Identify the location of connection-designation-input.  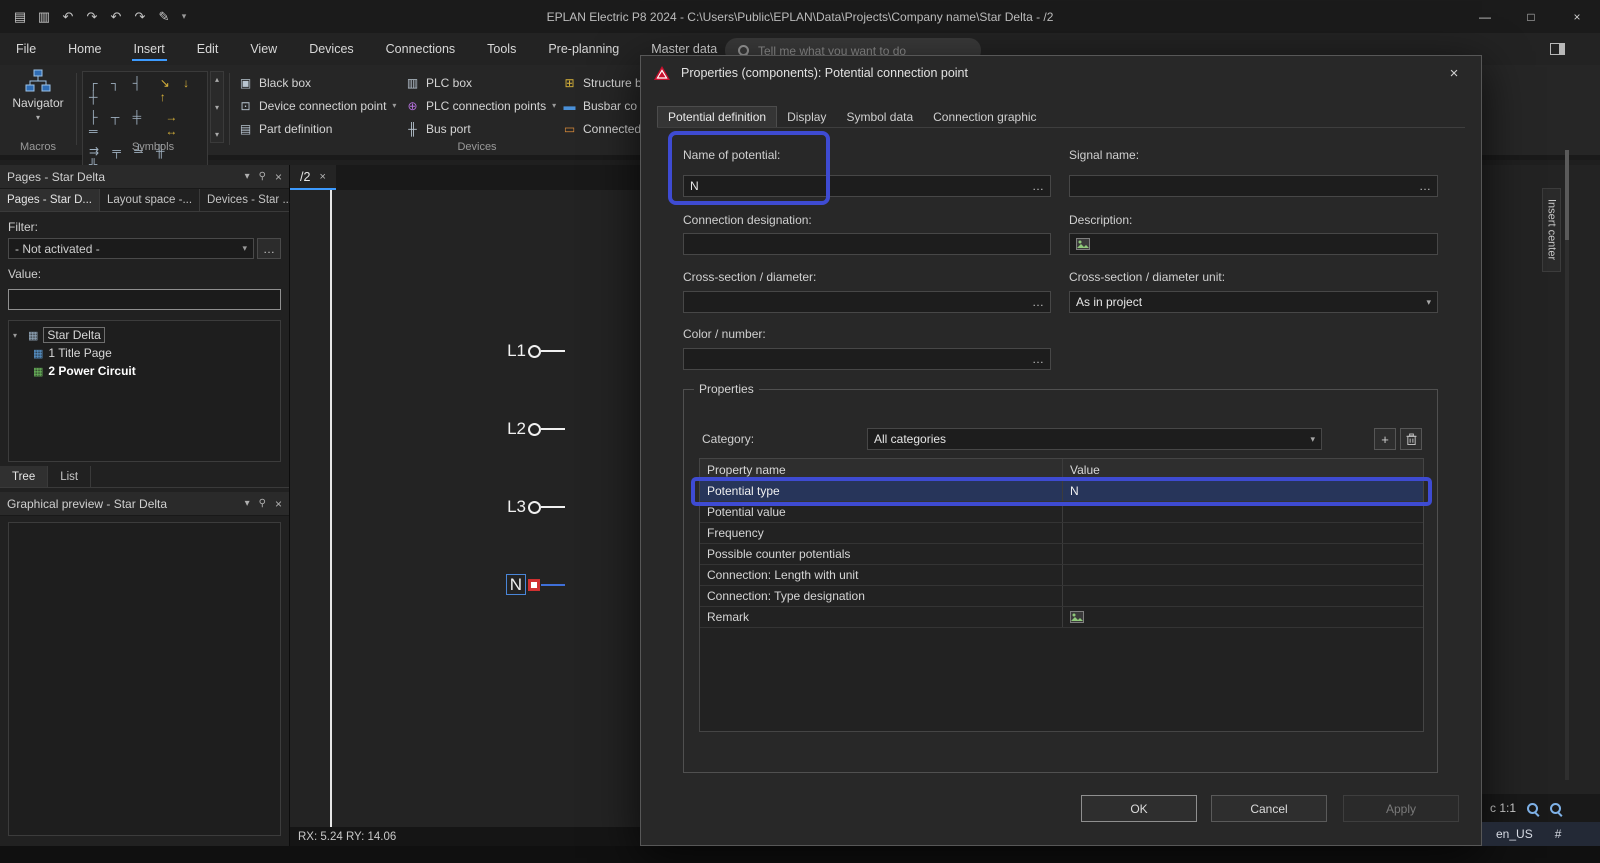
(867, 244).